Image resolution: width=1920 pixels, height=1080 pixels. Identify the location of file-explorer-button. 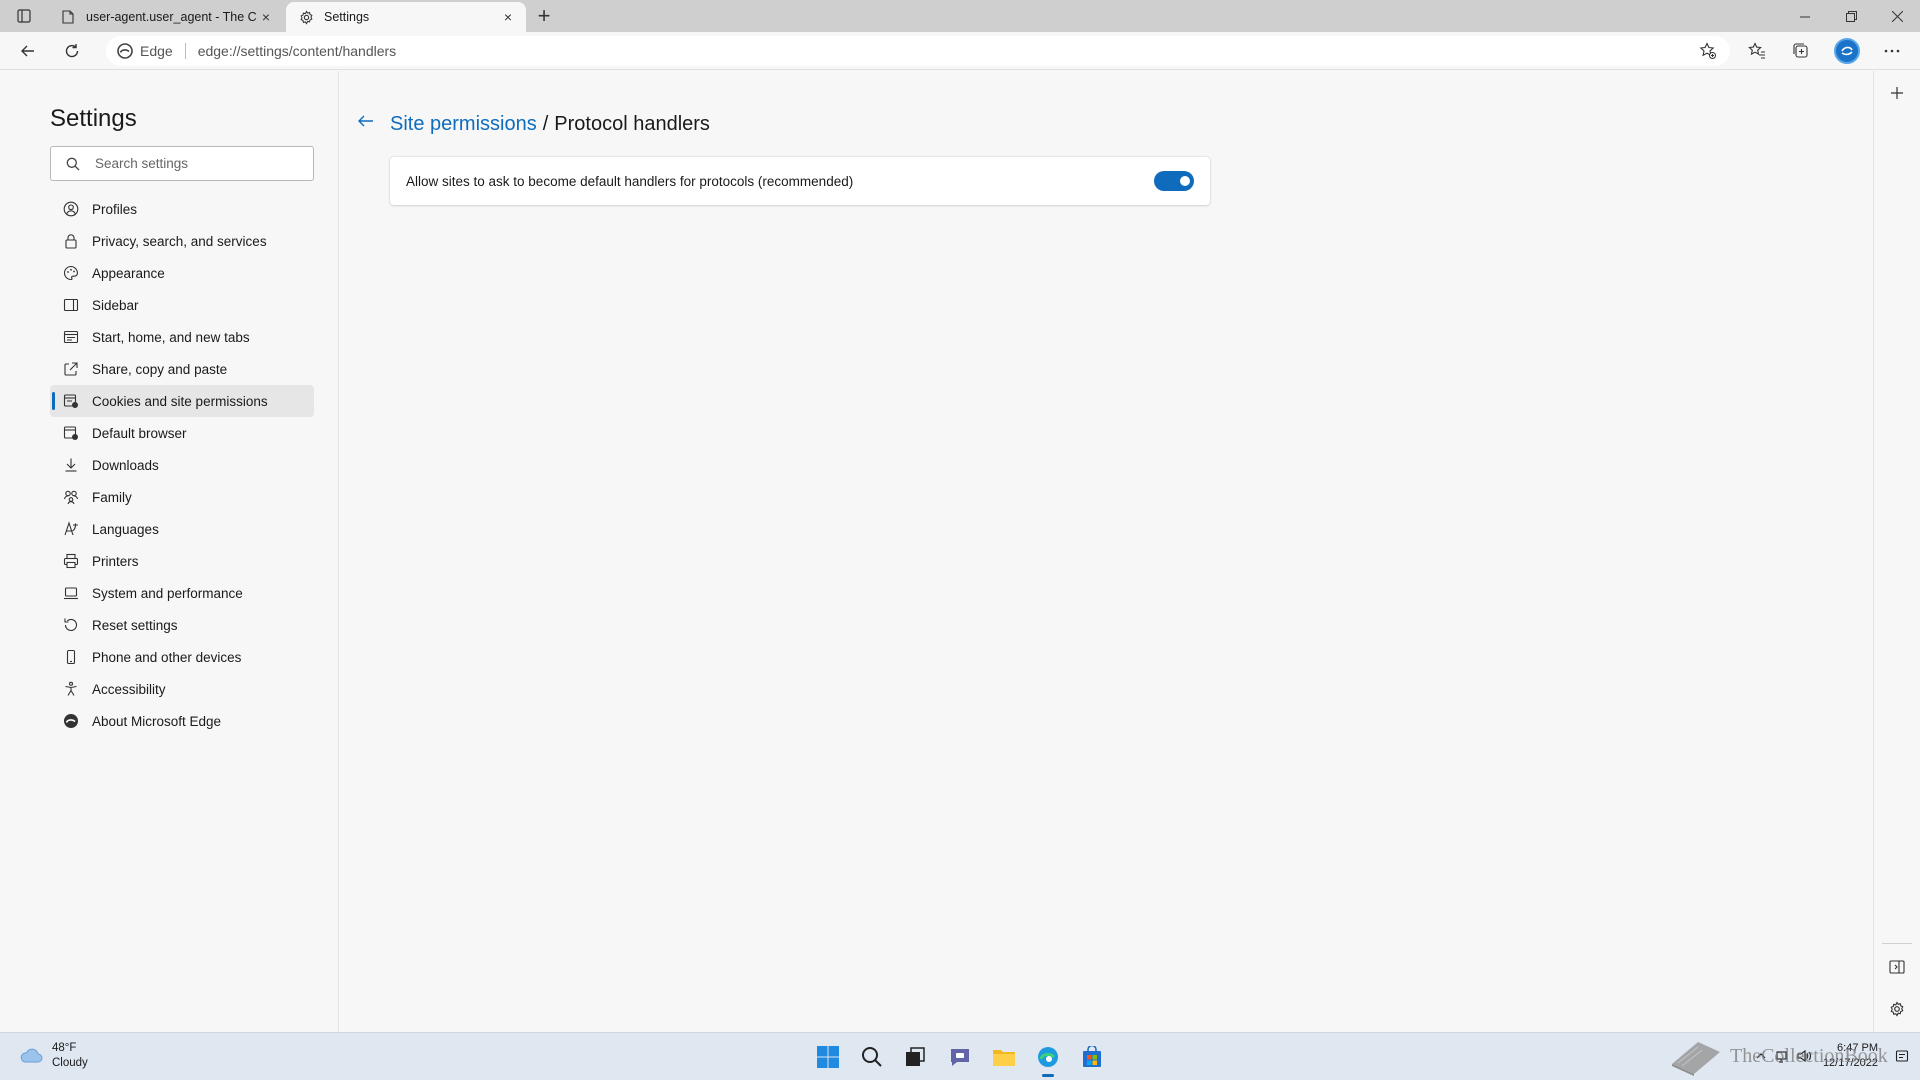
(1004, 1057).